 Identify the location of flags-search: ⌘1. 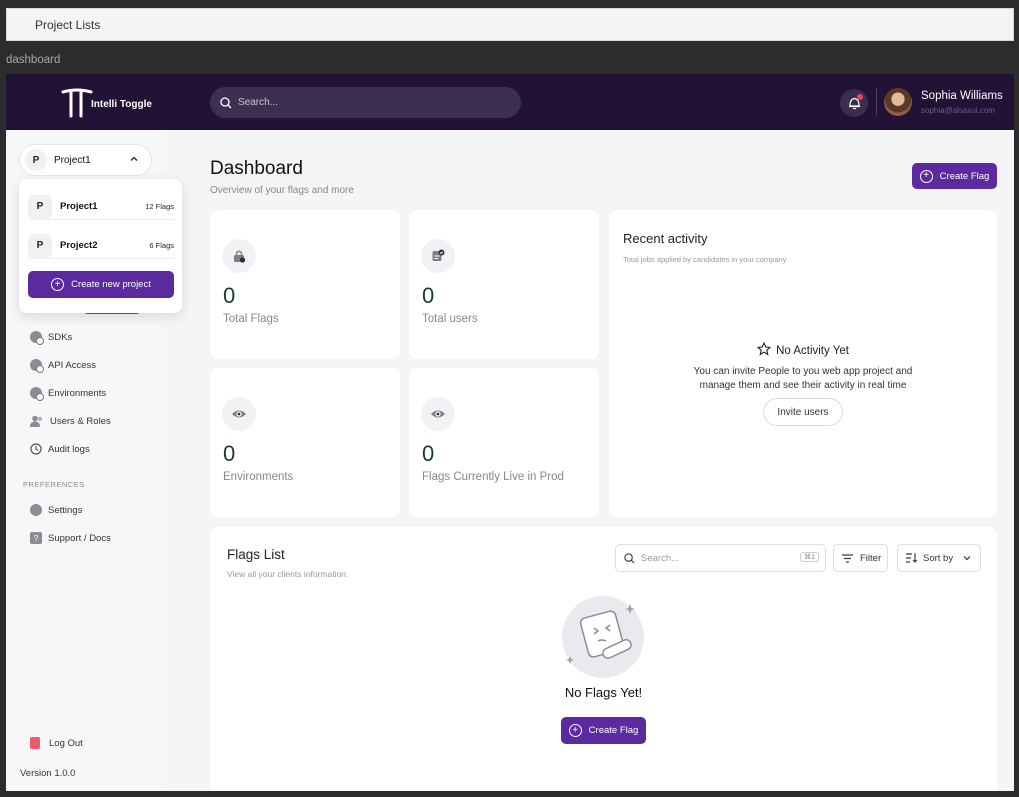
(720, 558).